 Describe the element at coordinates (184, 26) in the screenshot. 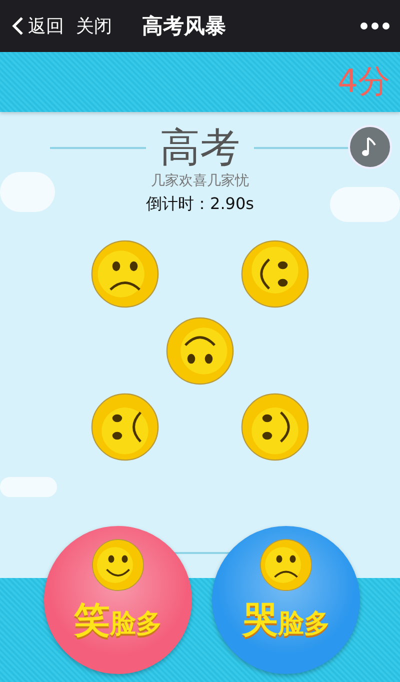

I see `page-title: 高考风暴` at that location.